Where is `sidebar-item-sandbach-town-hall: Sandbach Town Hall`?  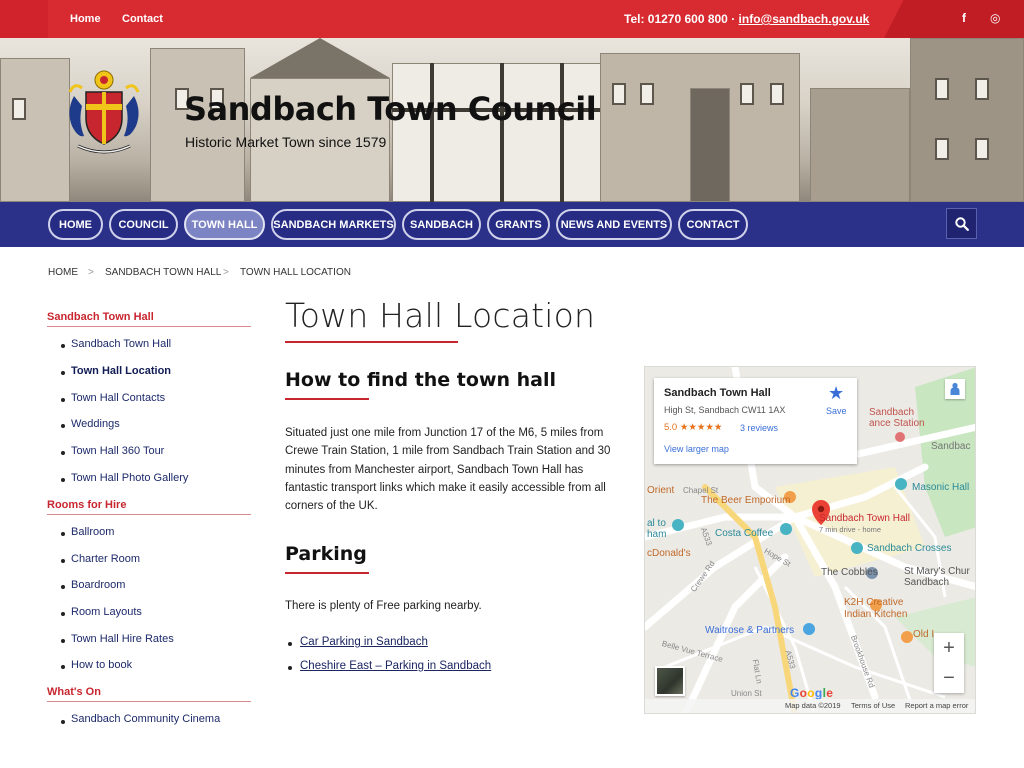
sidebar-item-sandbach-town-hall: Sandbach Town Hall is located at coordinates (121, 344).